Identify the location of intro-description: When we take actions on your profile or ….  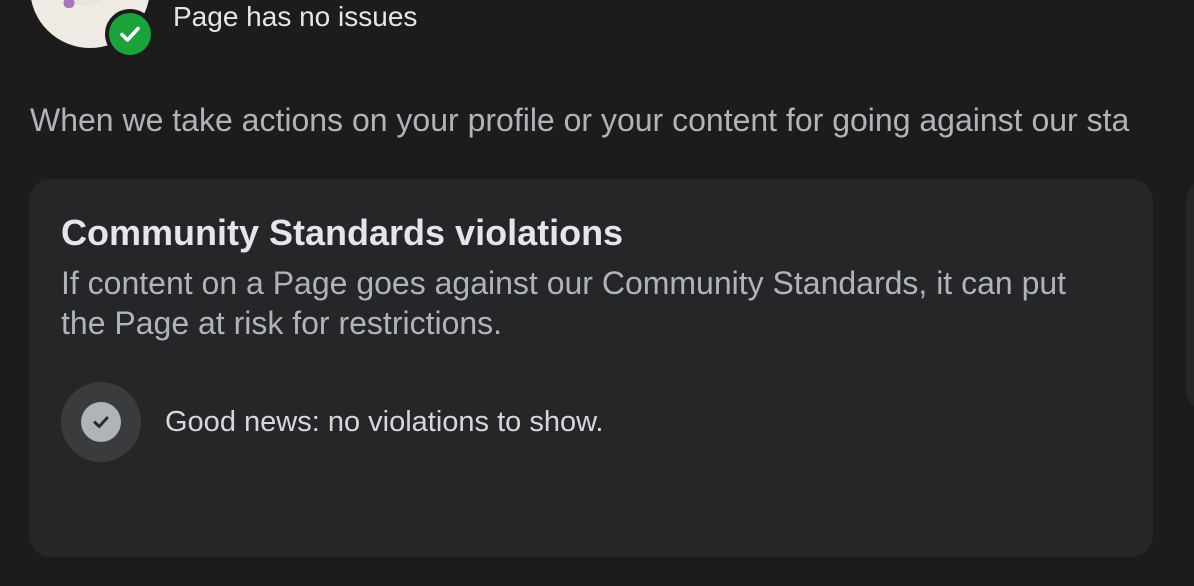
(580, 120).